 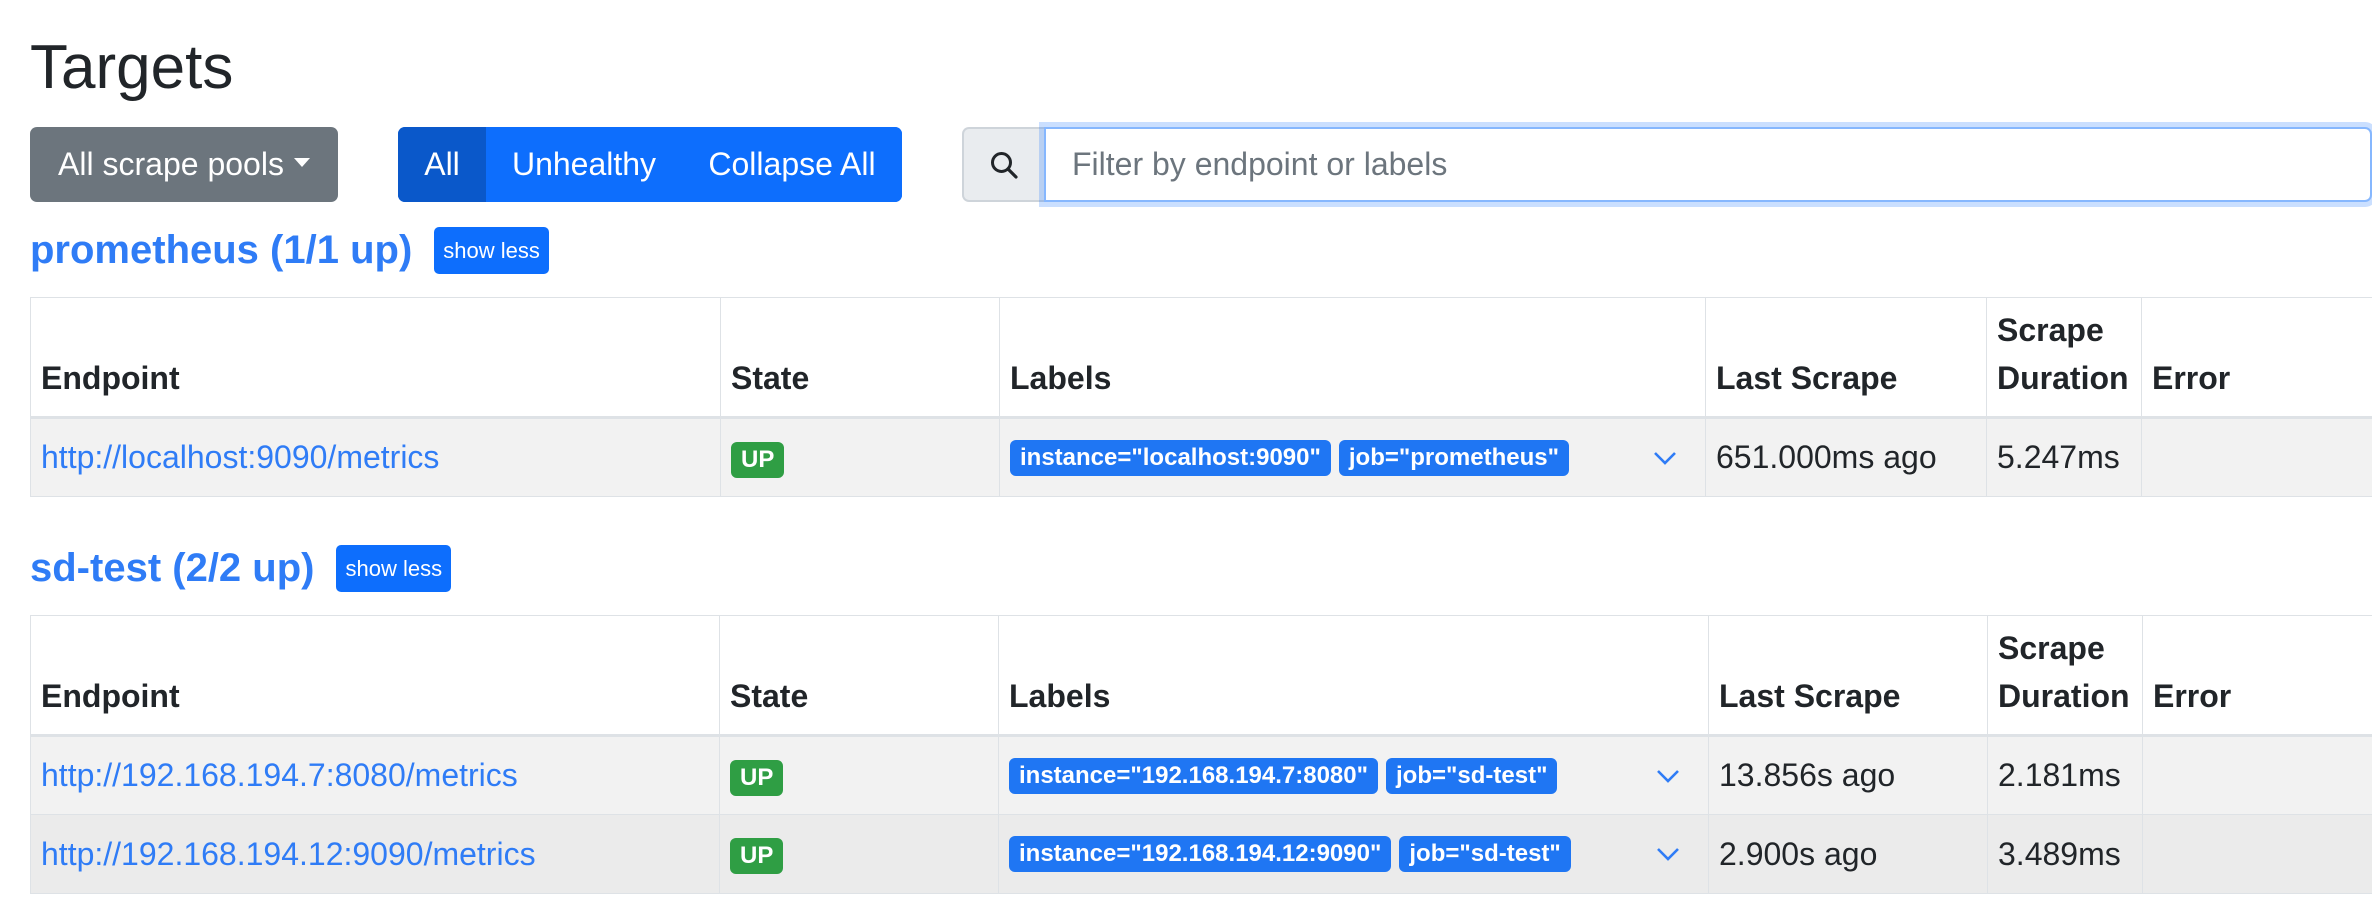 What do you see at coordinates (2064, 457) in the screenshot?
I see `scrape-duration-value: 5.247ms` at bounding box center [2064, 457].